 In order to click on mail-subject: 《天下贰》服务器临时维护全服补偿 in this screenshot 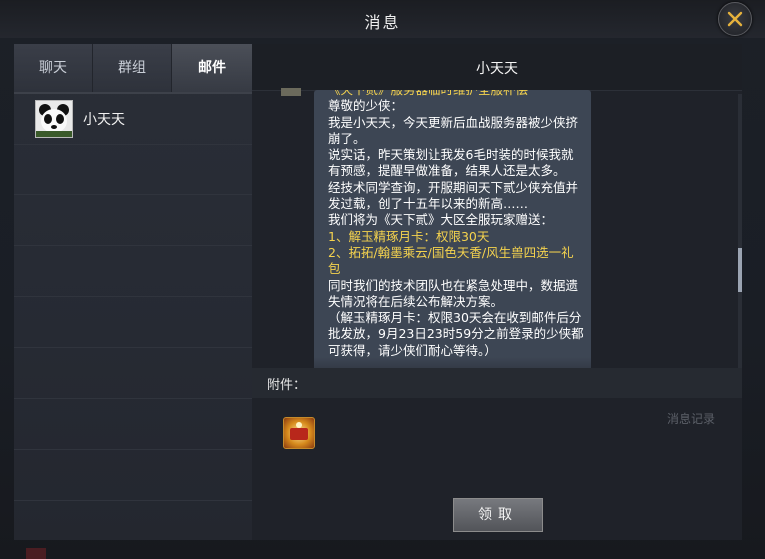, I will do `click(456, 94)`.